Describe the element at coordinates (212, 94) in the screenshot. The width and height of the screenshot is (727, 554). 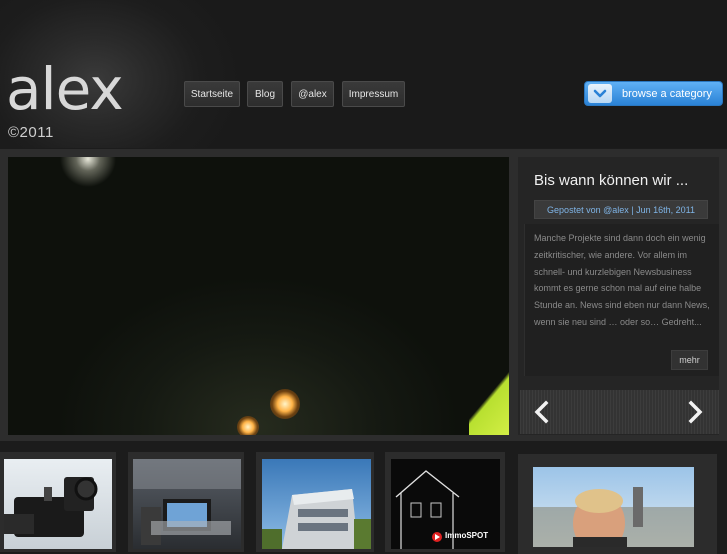
I see `nav-startseite: Startseite` at that location.